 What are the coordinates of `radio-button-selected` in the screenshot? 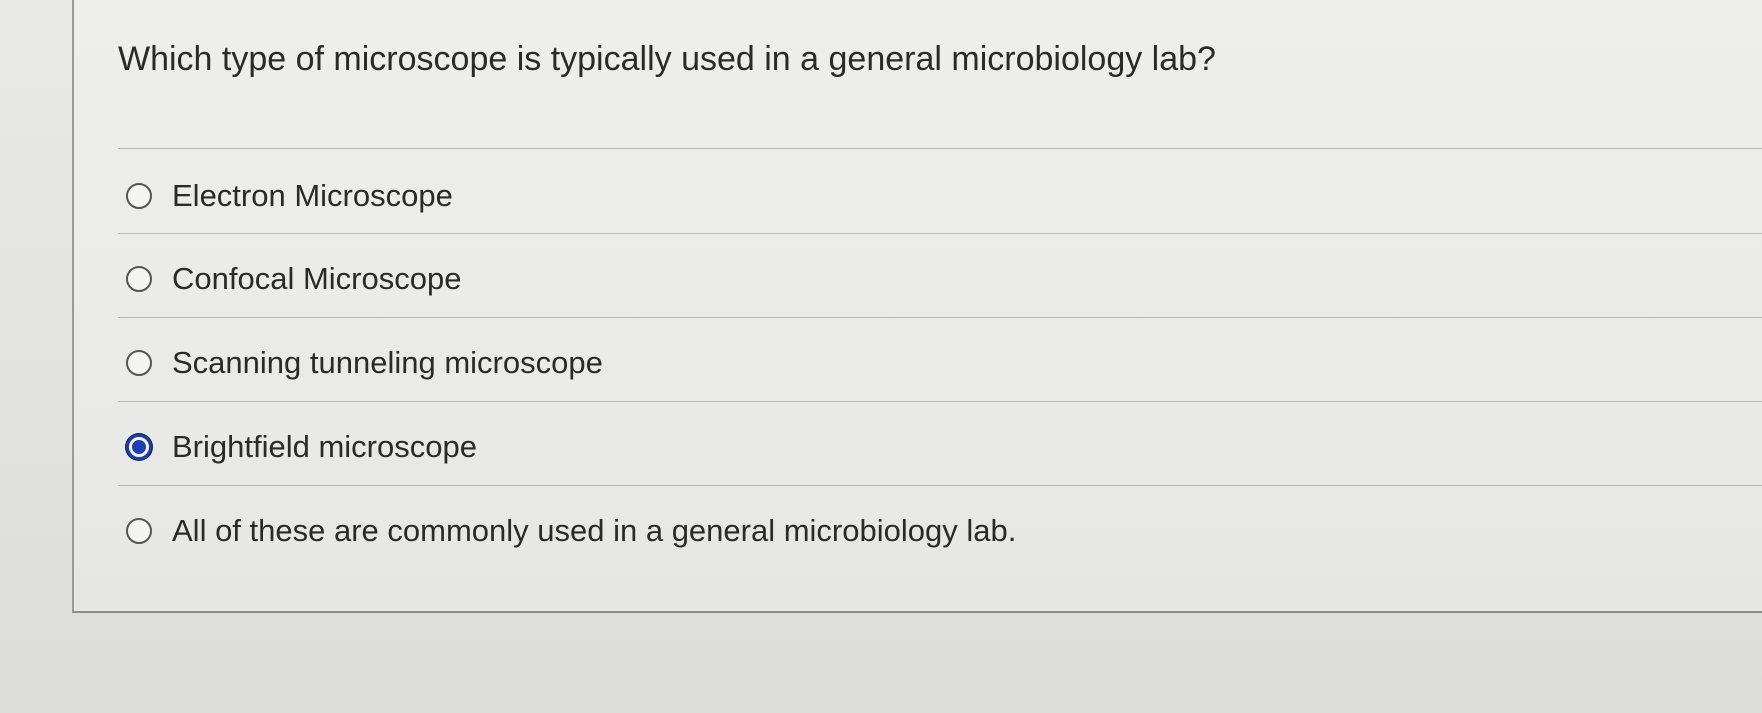 It's located at (139, 447).